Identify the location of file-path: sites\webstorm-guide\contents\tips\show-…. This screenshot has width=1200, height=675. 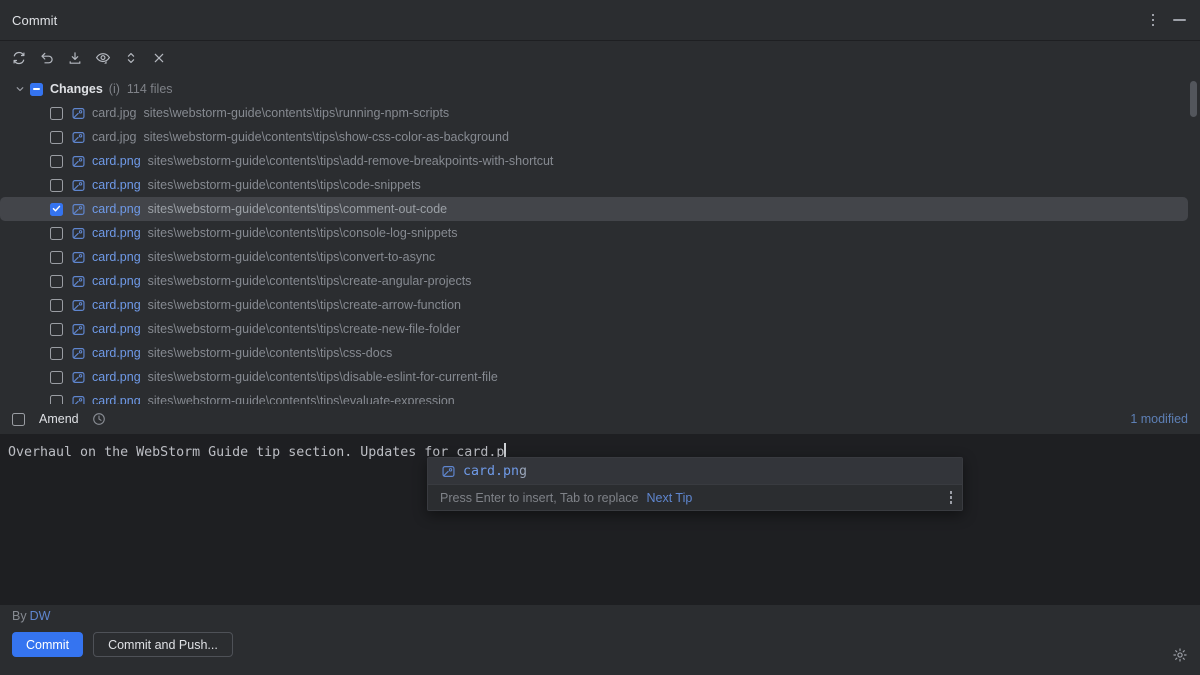
(326, 137).